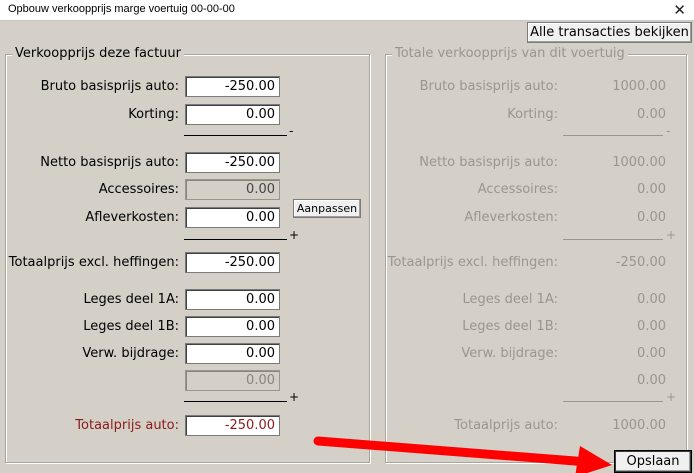  I want to click on label-leges-1b-total: Leges deel 1B:, so click(510, 326).